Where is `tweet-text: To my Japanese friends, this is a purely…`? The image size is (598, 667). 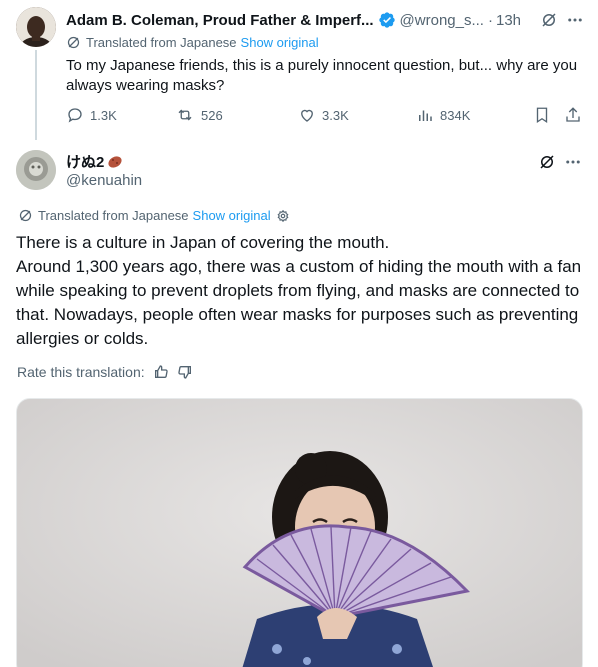
tweet-text: To my Japanese friends, this is a purely… is located at coordinates (322, 75).